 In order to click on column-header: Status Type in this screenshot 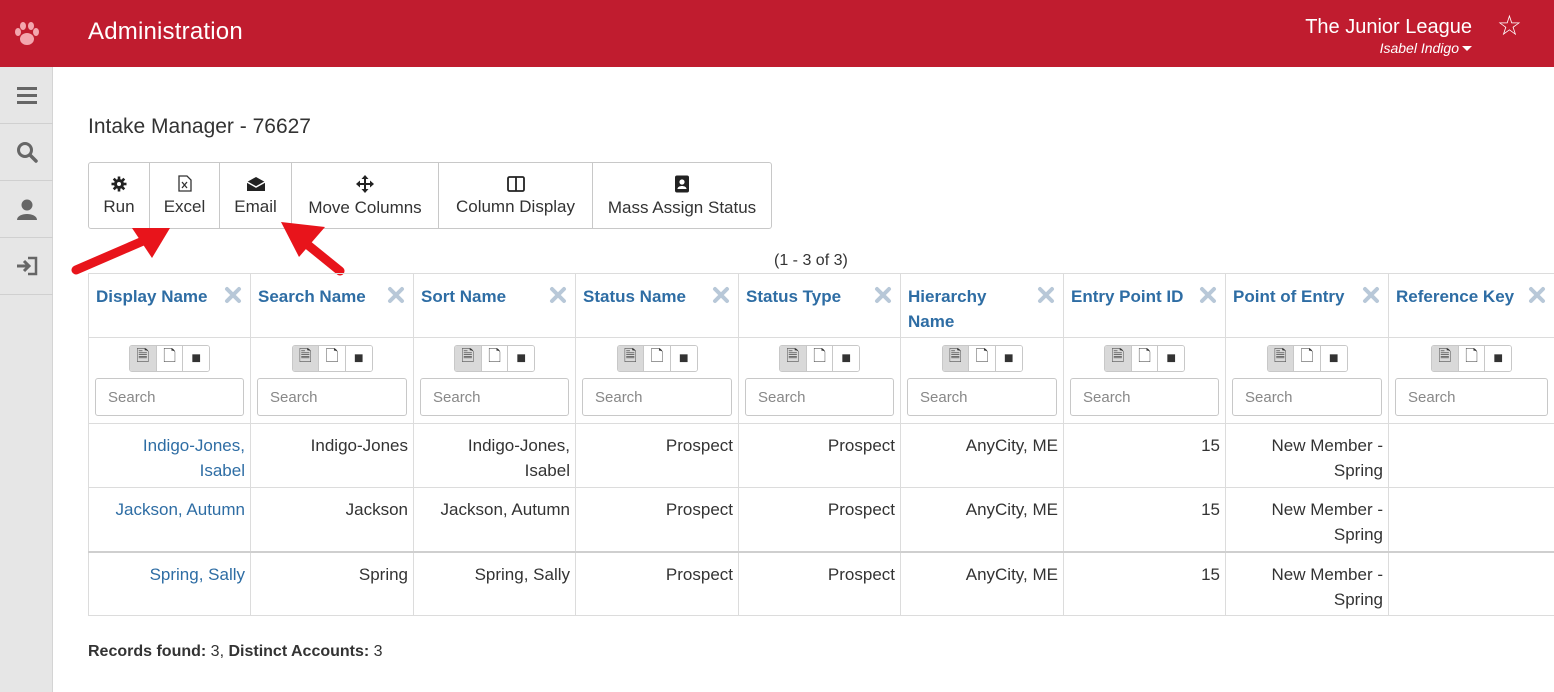, I will do `click(819, 305)`.